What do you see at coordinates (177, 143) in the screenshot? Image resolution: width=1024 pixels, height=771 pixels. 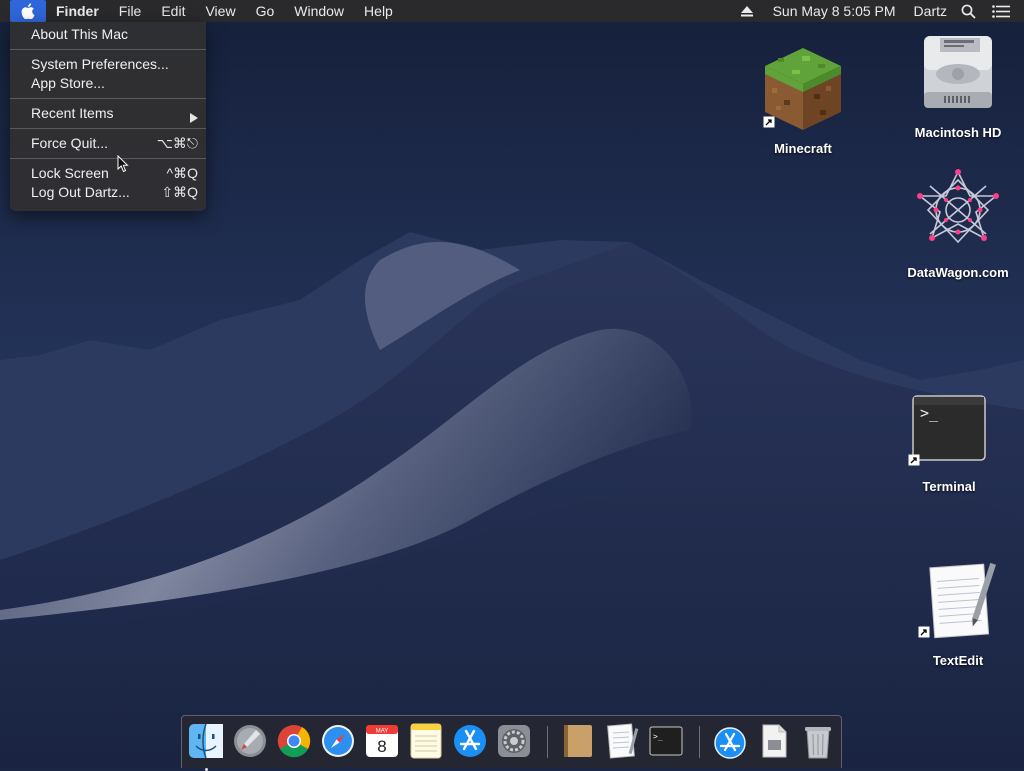 I see `menu-item-shortcut: ⌥⌘⎋` at bounding box center [177, 143].